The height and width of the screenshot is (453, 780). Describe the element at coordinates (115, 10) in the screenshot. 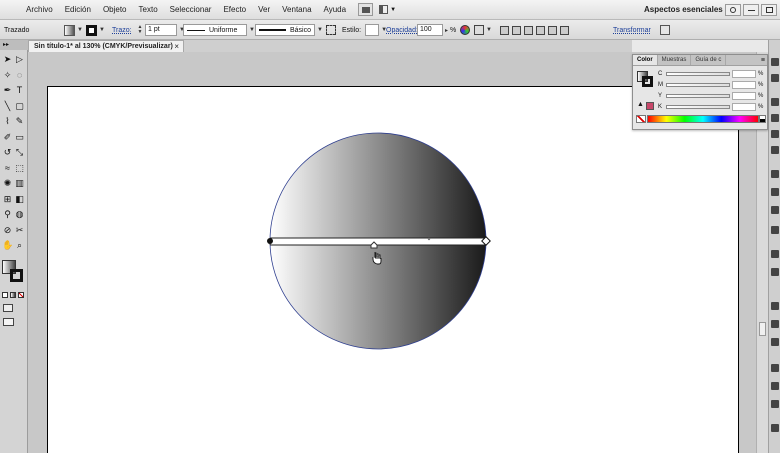

I see `menu-objeto: Objeto` at that location.